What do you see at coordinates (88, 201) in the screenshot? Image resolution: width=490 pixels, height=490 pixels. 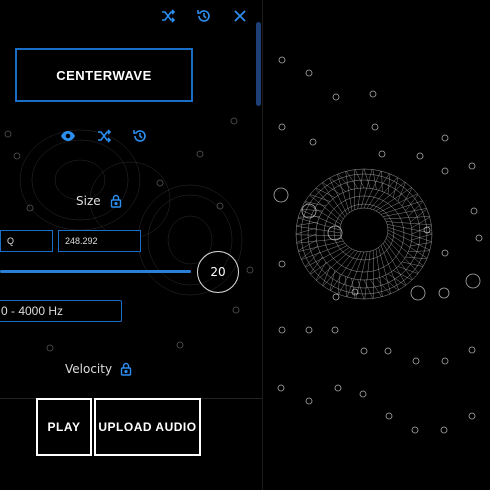 I see `size-label: Size` at bounding box center [88, 201].